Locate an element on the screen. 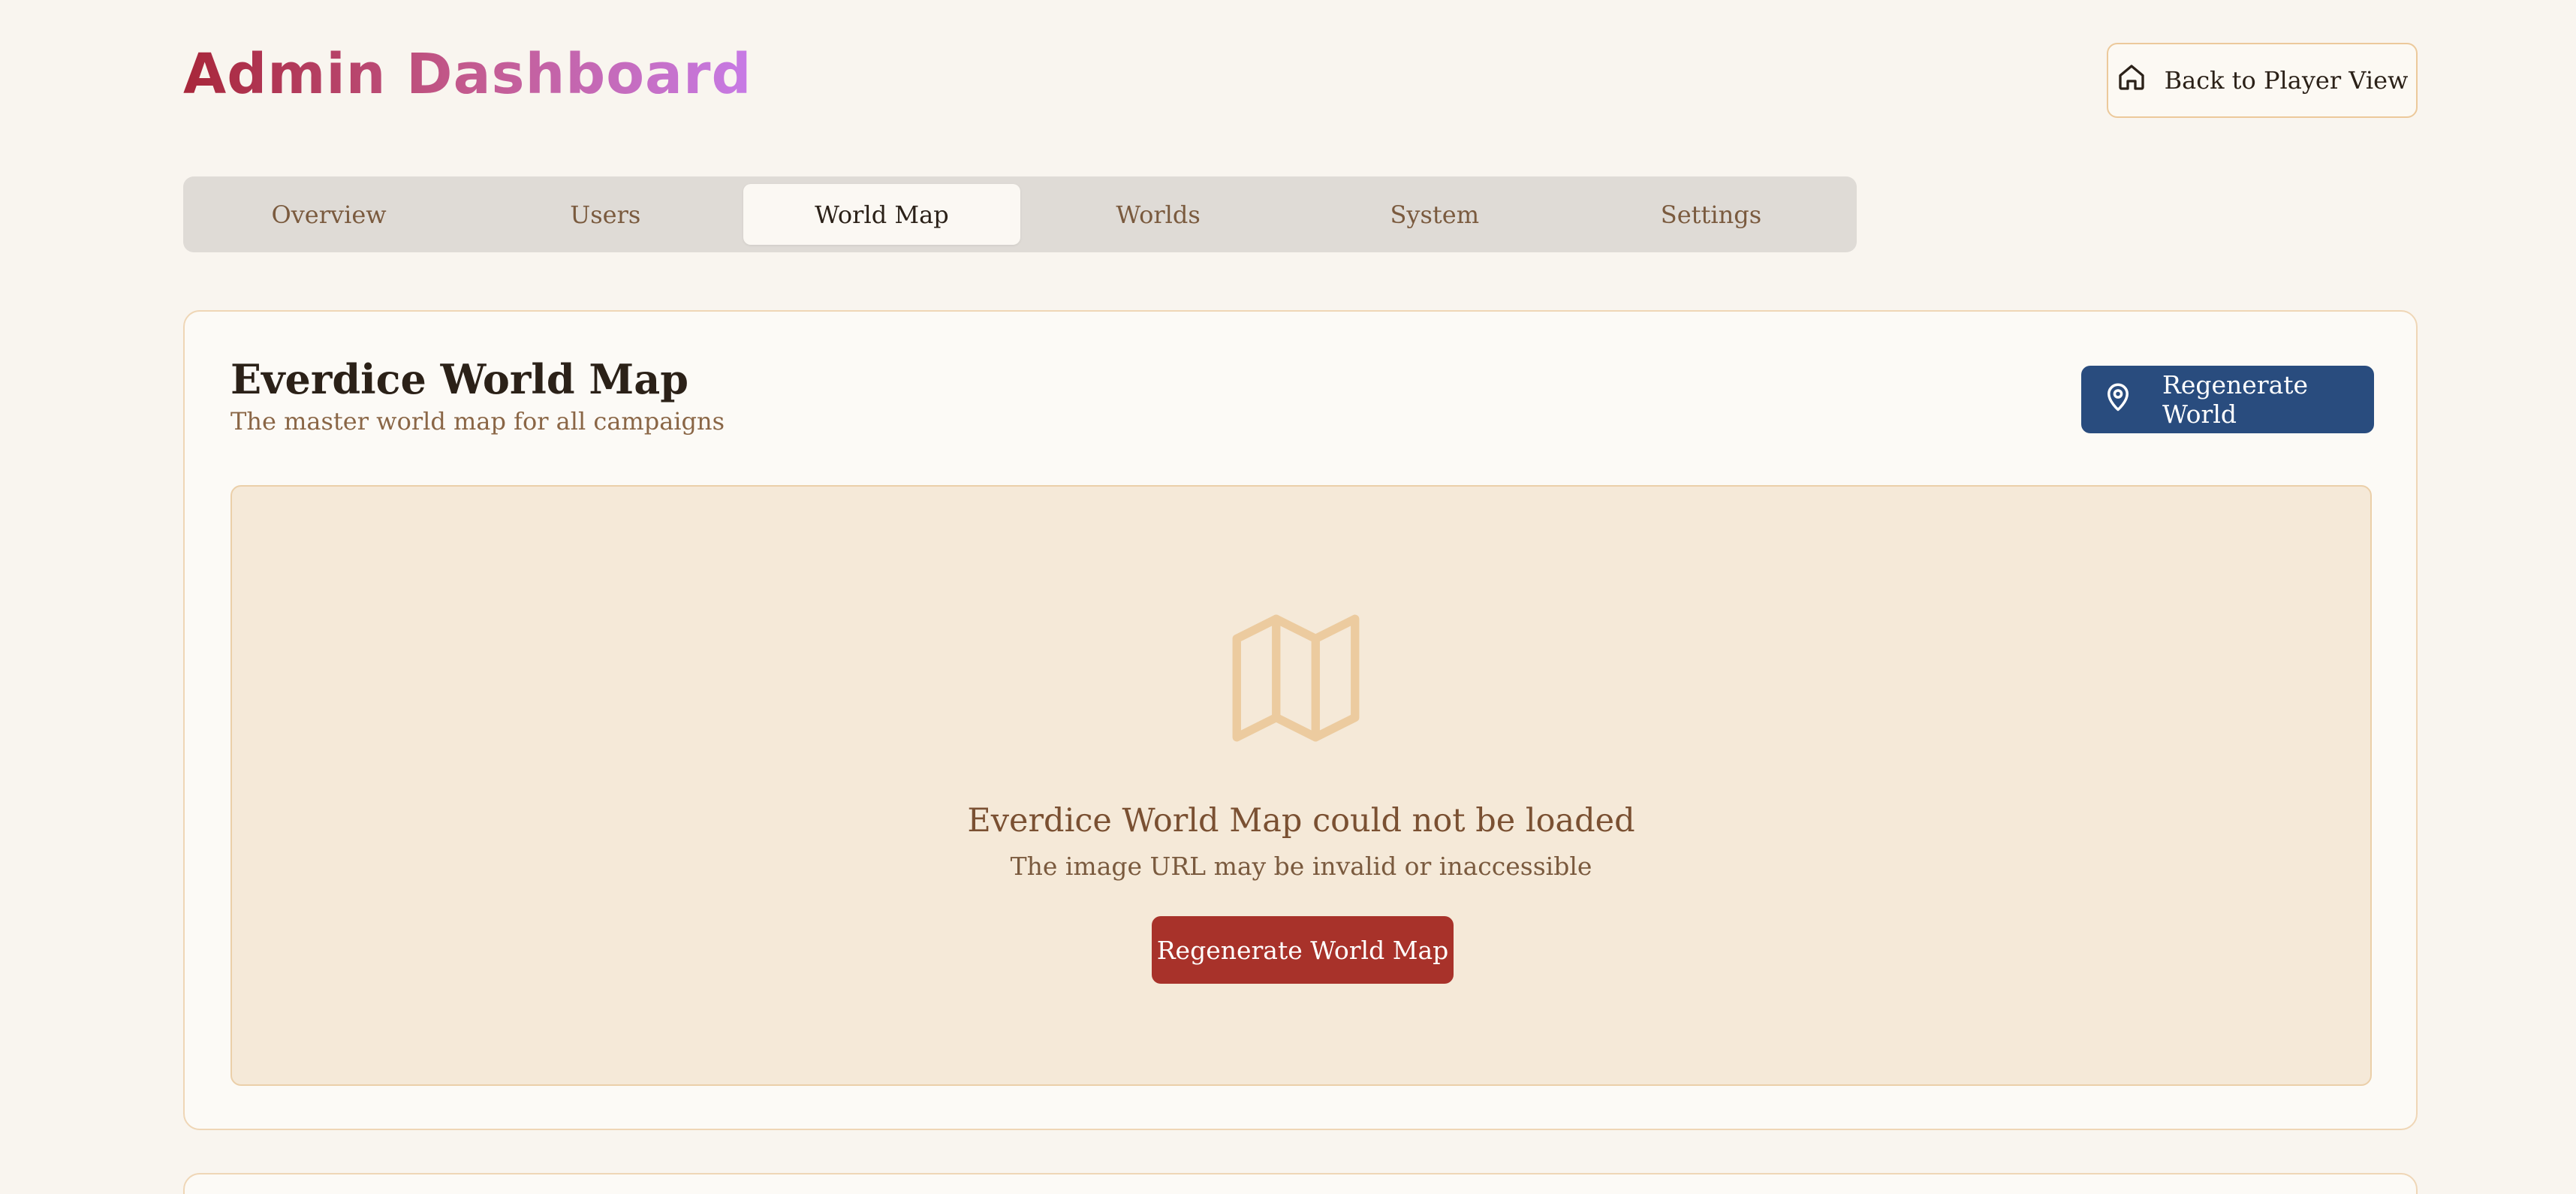 The width and height of the screenshot is (2576, 1194). map-pin-icon is located at coordinates (2118, 400).